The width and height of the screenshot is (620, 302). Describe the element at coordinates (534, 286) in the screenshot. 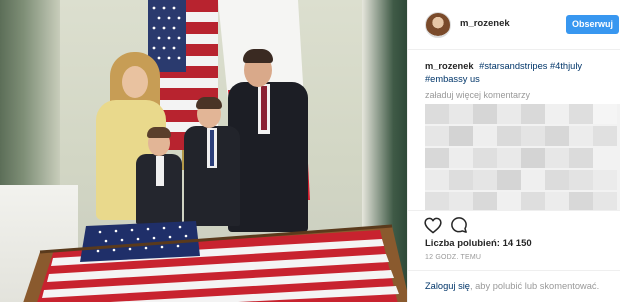

I see `login-prompt-text: , aby polubić lub skomentować.` at that location.